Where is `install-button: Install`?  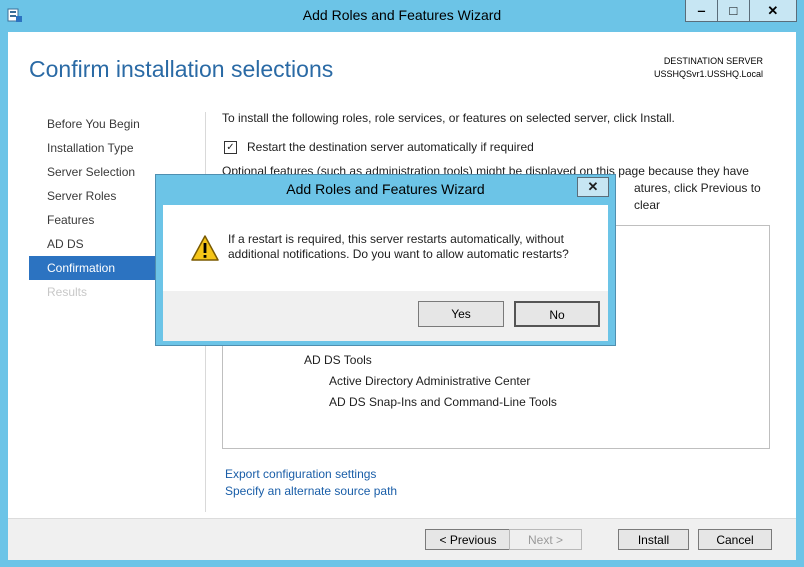
install-button: Install is located at coordinates (653, 539).